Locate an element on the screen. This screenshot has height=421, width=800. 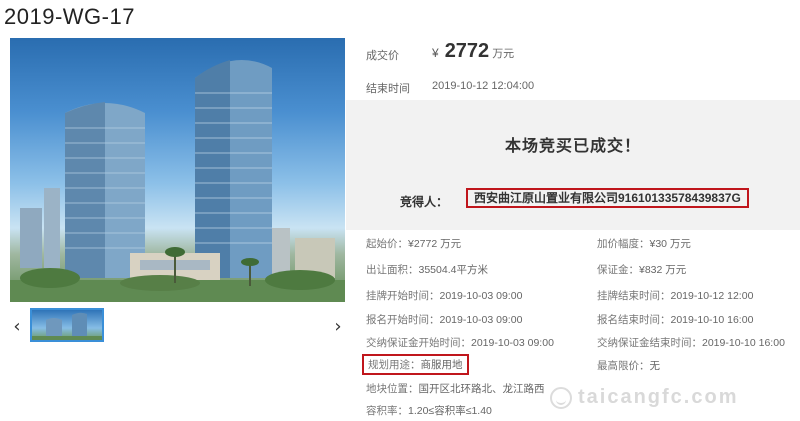
deal-price: ¥ 2772 万元 is located at coordinates (473, 51).